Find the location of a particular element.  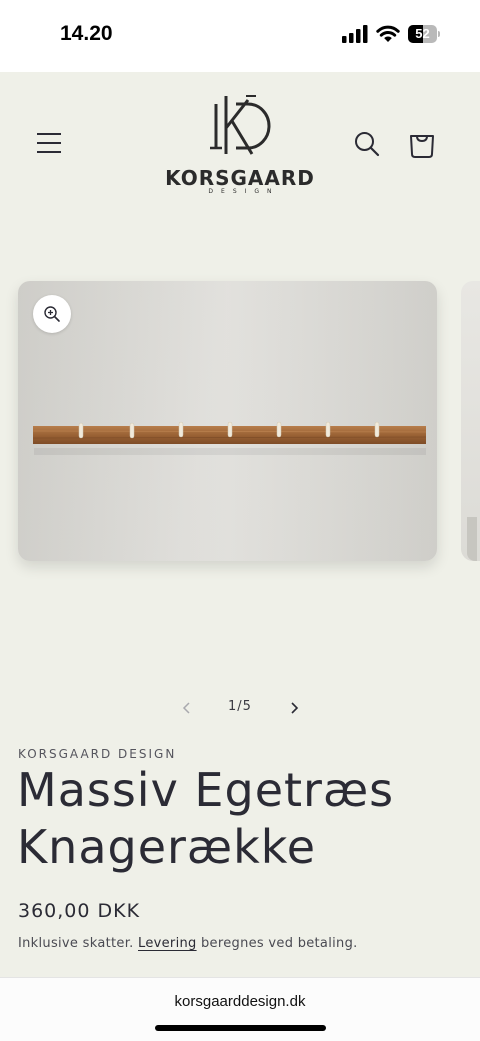

wifi-icon is located at coordinates (388, 33).